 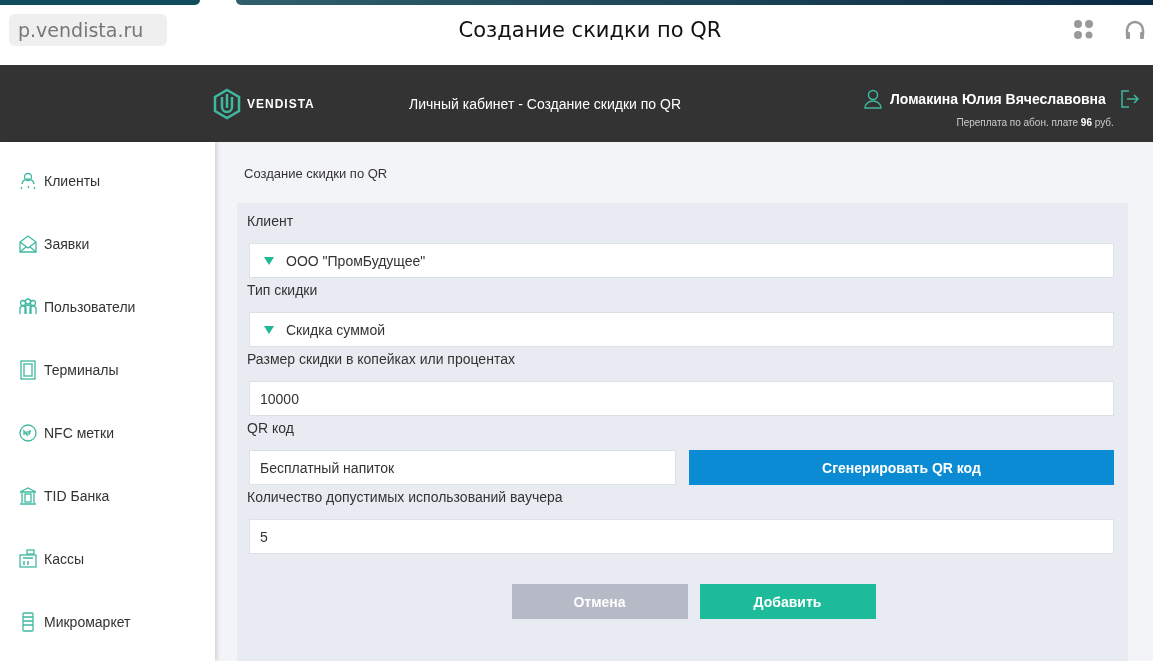 What do you see at coordinates (901, 467) in the screenshot?
I see `generate-button: Сгенерировать QR код` at bounding box center [901, 467].